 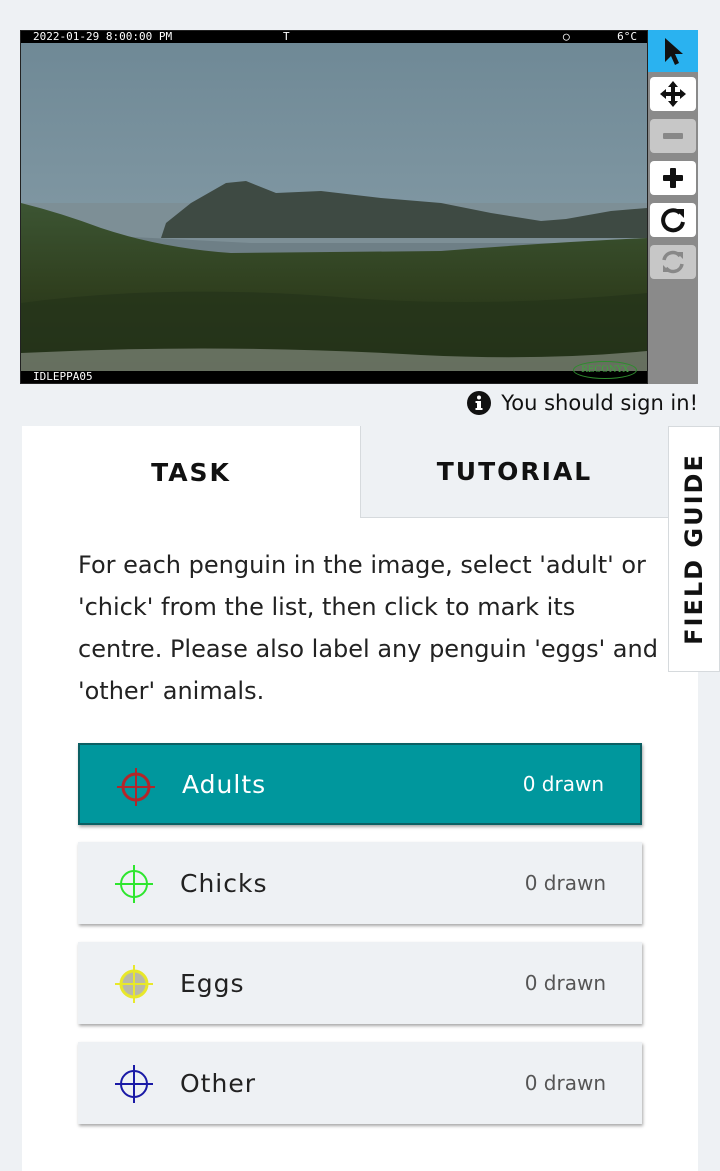 What do you see at coordinates (514, 472) in the screenshot?
I see `tab-tutorial: TUTORIAL` at bounding box center [514, 472].